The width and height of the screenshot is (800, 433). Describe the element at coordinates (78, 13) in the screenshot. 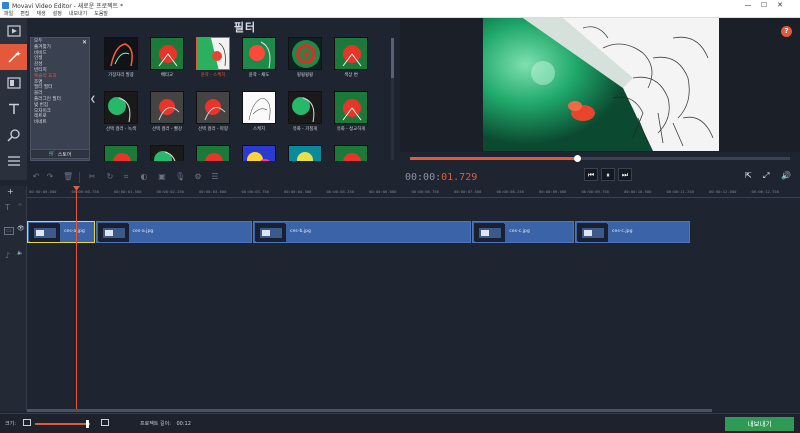

I see `menu-export: 내보내기` at that location.